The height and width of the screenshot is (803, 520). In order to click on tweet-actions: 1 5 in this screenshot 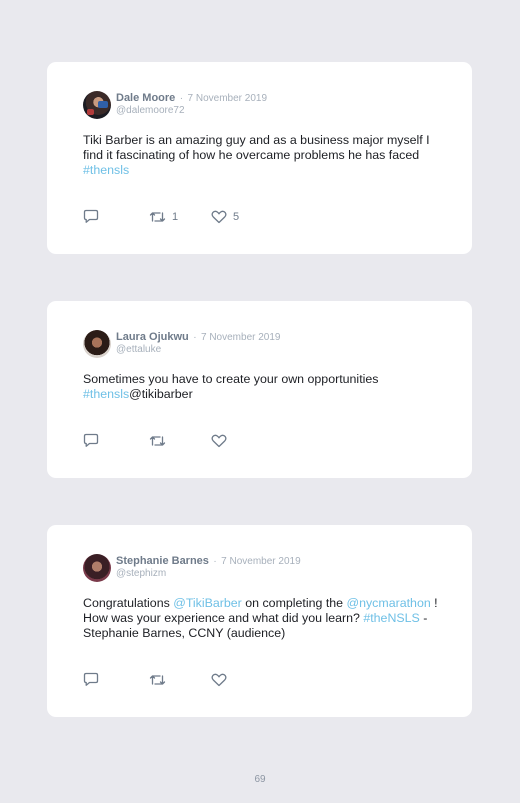, I will do `click(161, 216)`.